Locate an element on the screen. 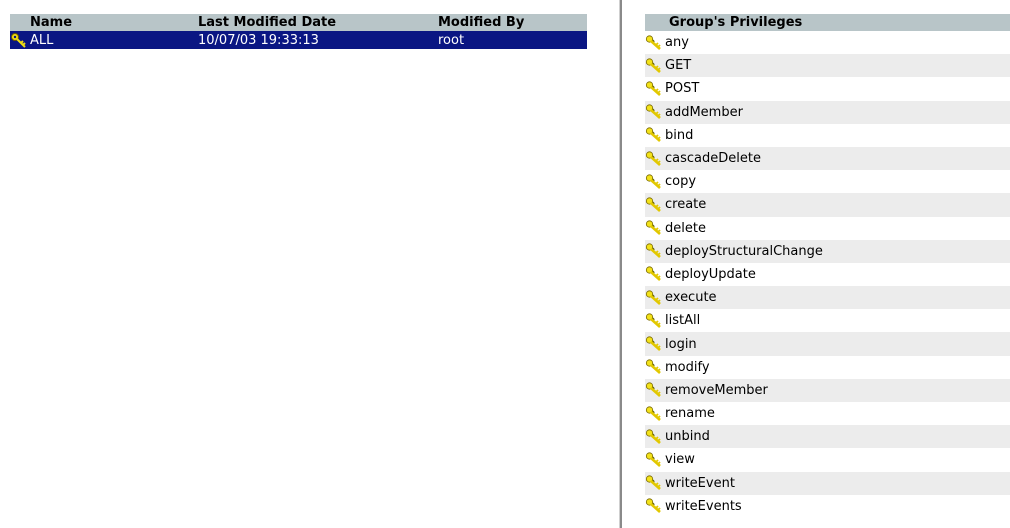 This screenshot has width=1010, height=528. panel-divider is located at coordinates (620, 264).